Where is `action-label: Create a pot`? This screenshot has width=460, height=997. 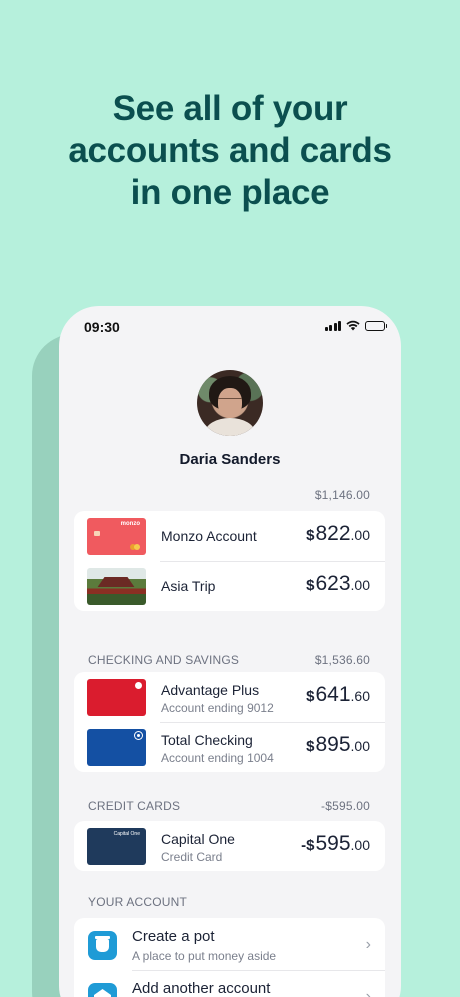
action-label: Create a pot is located at coordinates (173, 936).